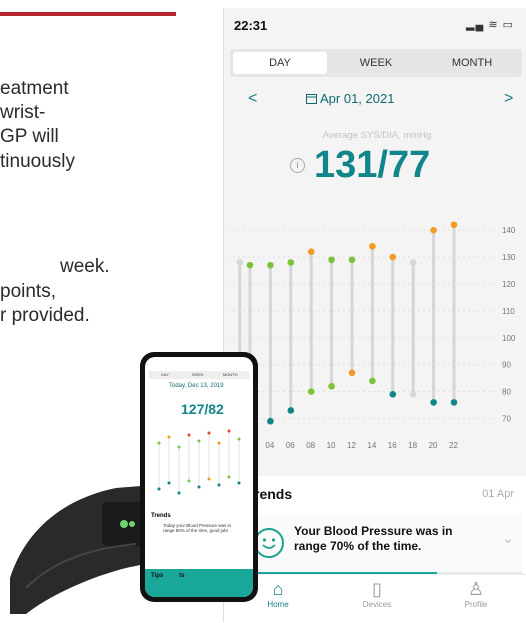  I want to click on info-icon: i, so click(297, 165).